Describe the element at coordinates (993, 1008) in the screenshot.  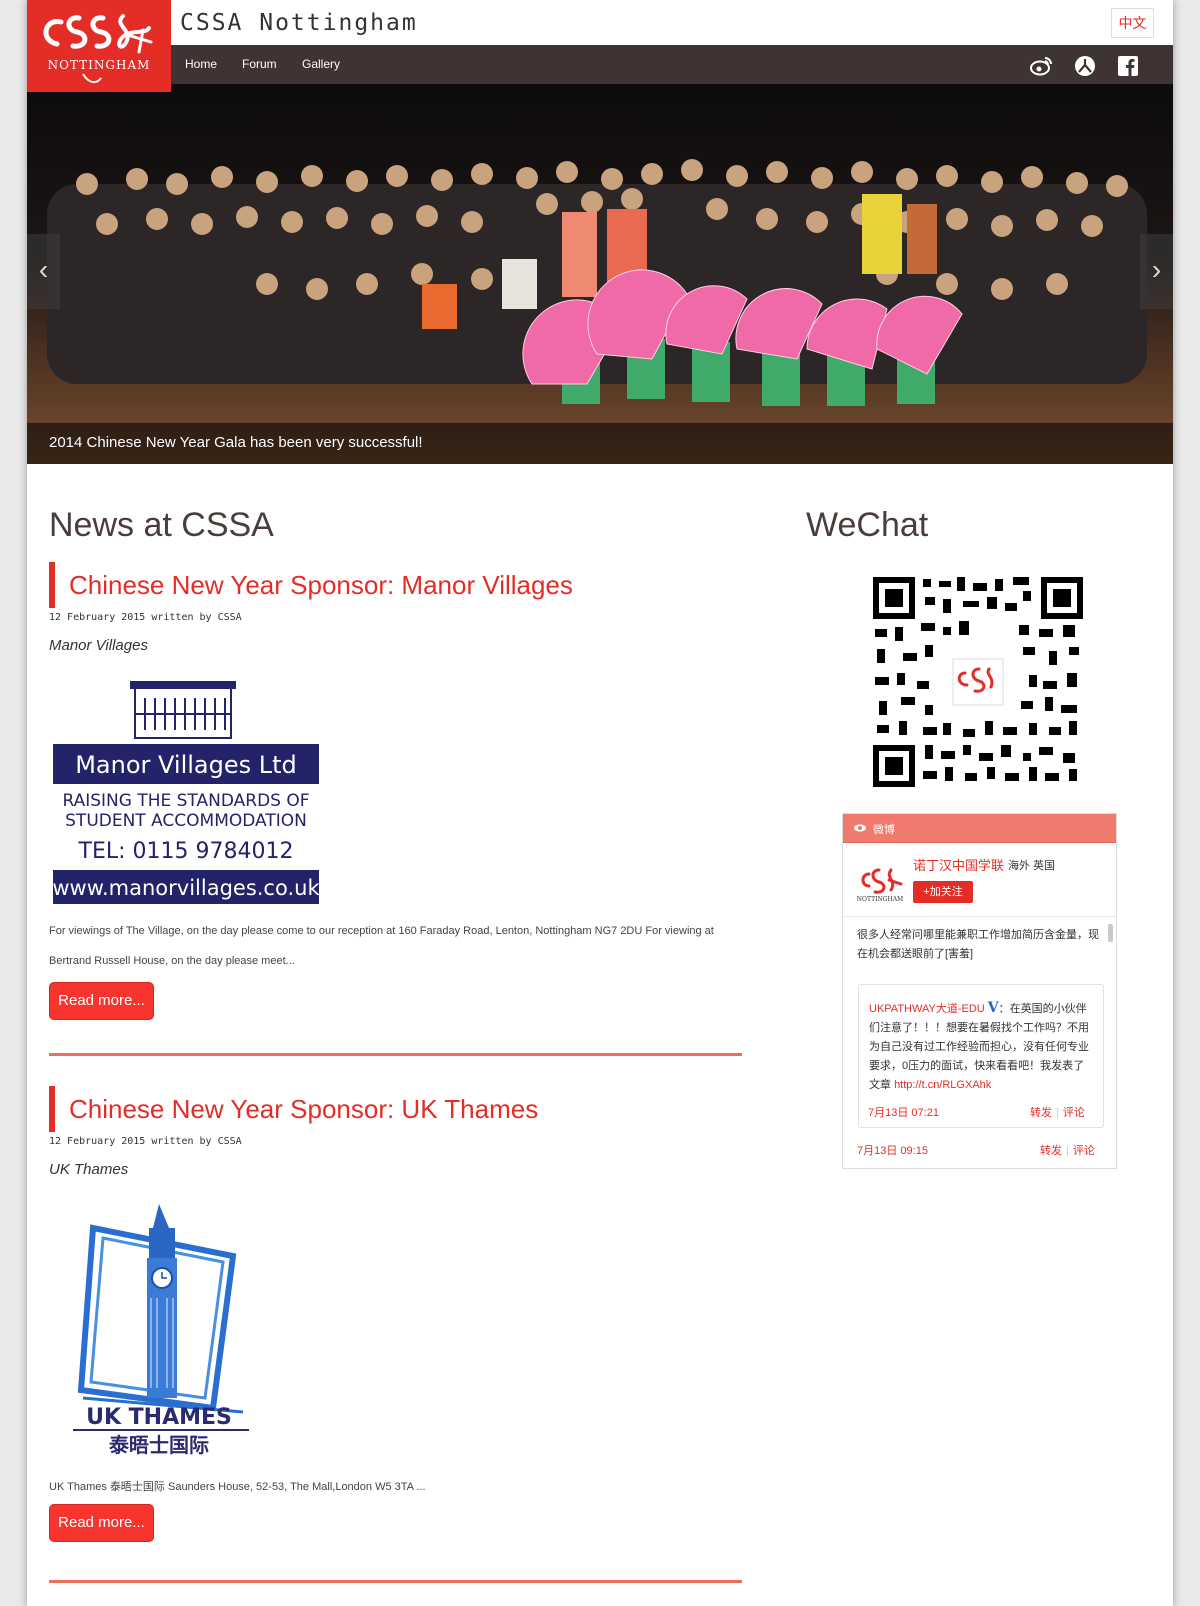
I see `verified-badge-icon: V` at that location.